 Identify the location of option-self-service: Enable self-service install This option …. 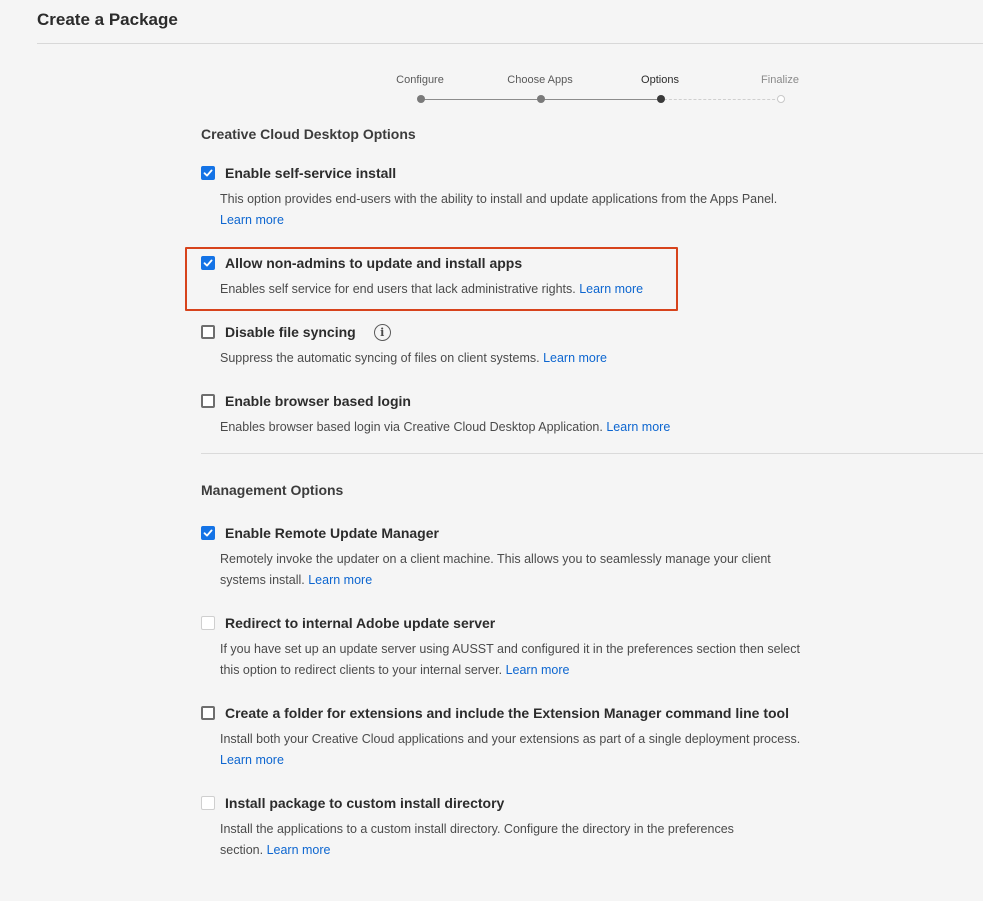
(511, 197).